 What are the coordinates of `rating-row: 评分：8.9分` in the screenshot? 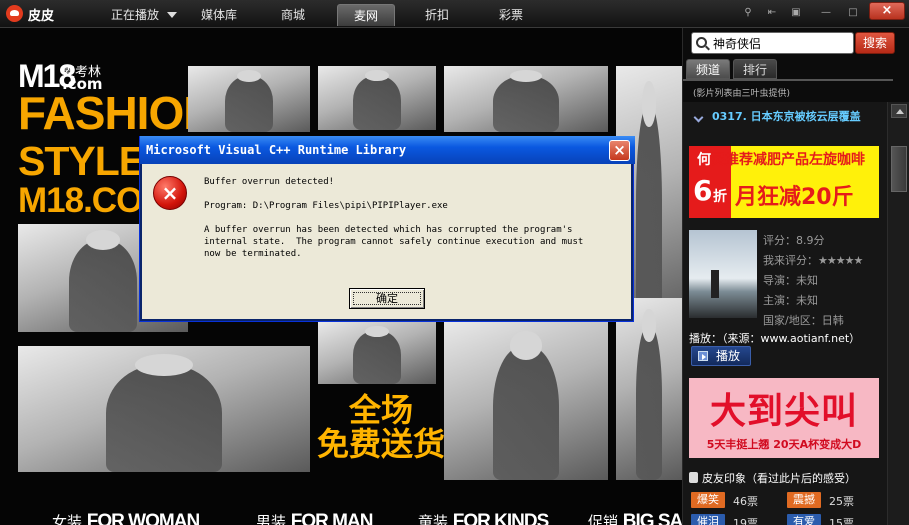 It's located at (794, 240).